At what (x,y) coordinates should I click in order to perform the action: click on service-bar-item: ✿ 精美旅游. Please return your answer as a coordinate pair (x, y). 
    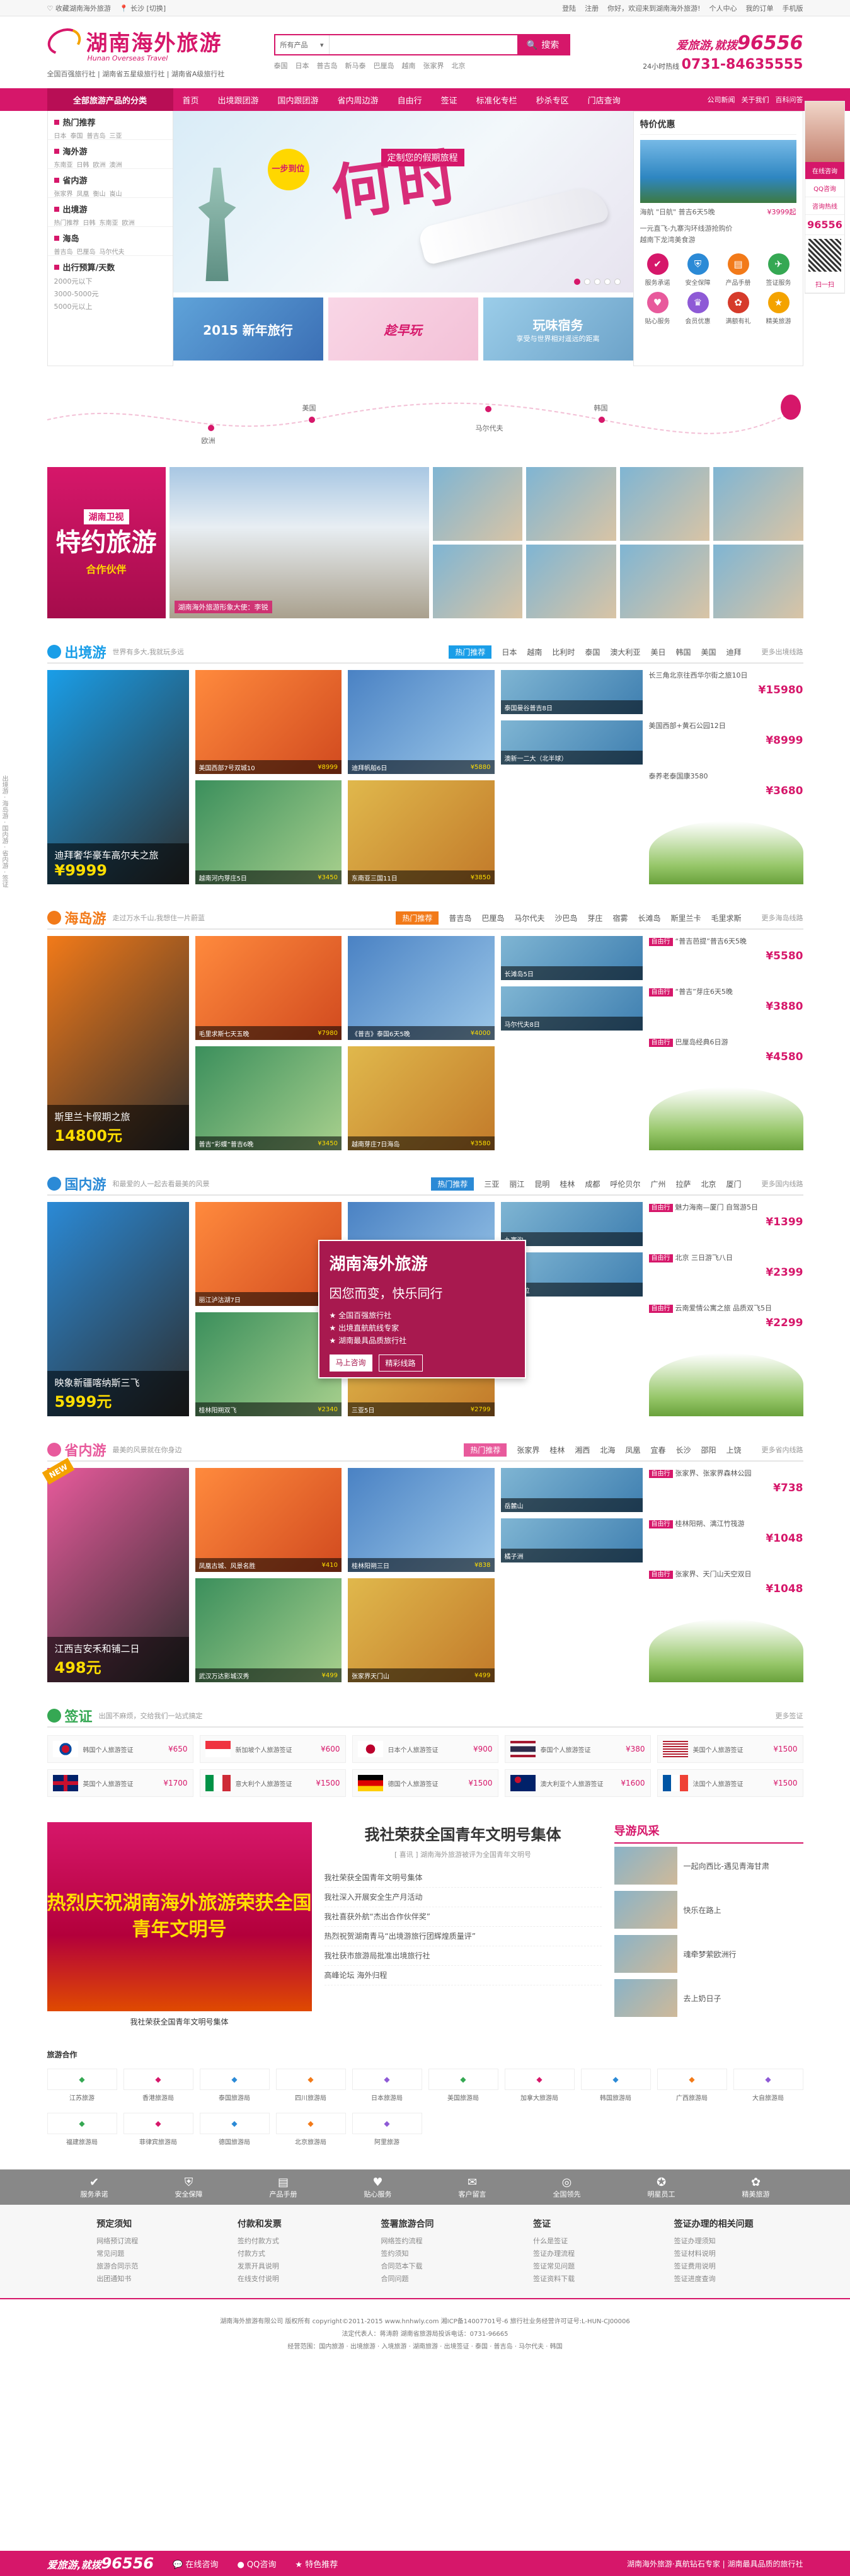
    Looking at the image, I should click on (756, 2188).